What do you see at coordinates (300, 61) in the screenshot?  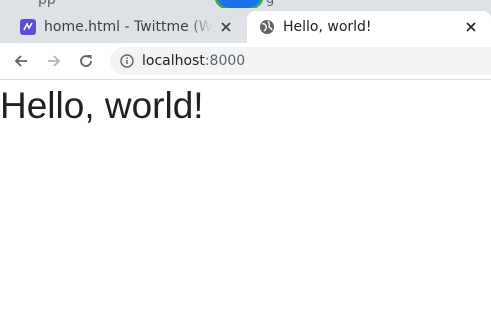 I see `address-bar: localhost:8000` at bounding box center [300, 61].